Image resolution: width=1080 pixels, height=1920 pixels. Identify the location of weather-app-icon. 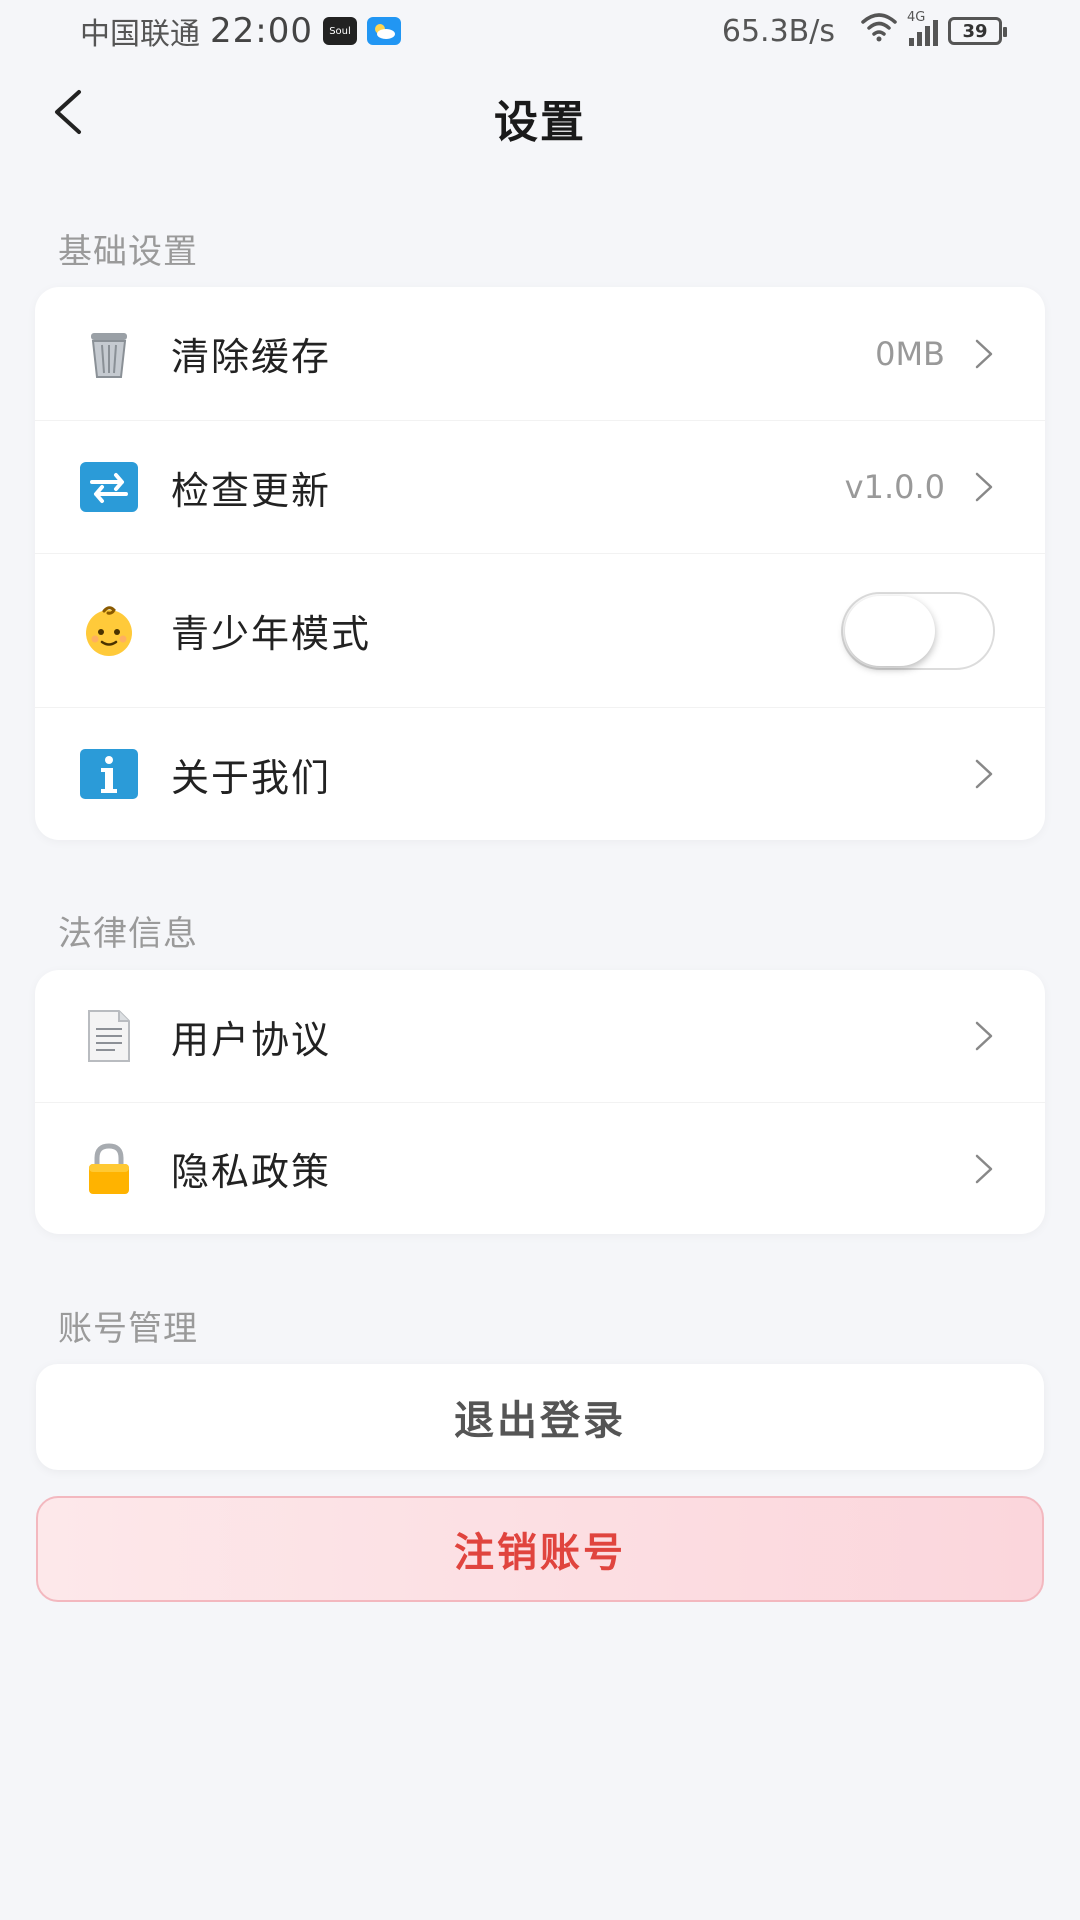
(383, 31).